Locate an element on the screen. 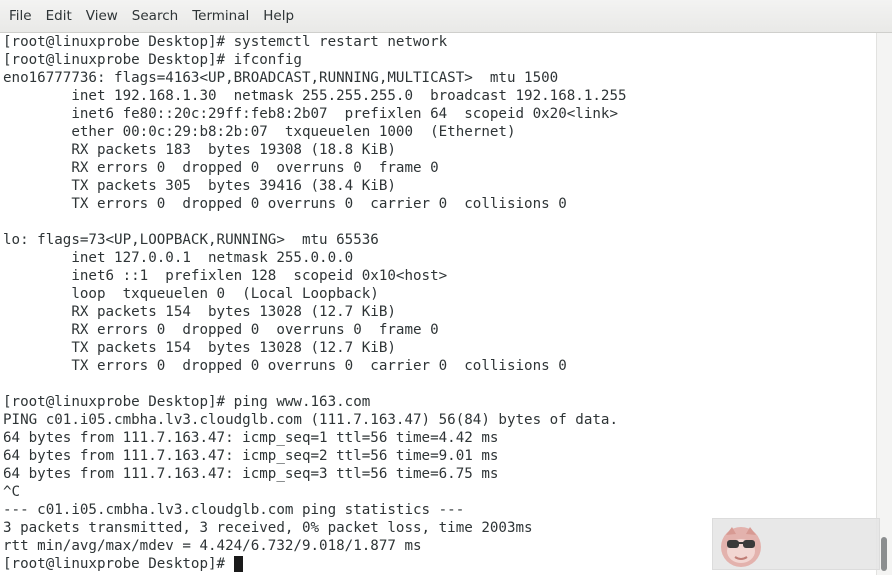  menu-terminal: Terminal is located at coordinates (220, 16).